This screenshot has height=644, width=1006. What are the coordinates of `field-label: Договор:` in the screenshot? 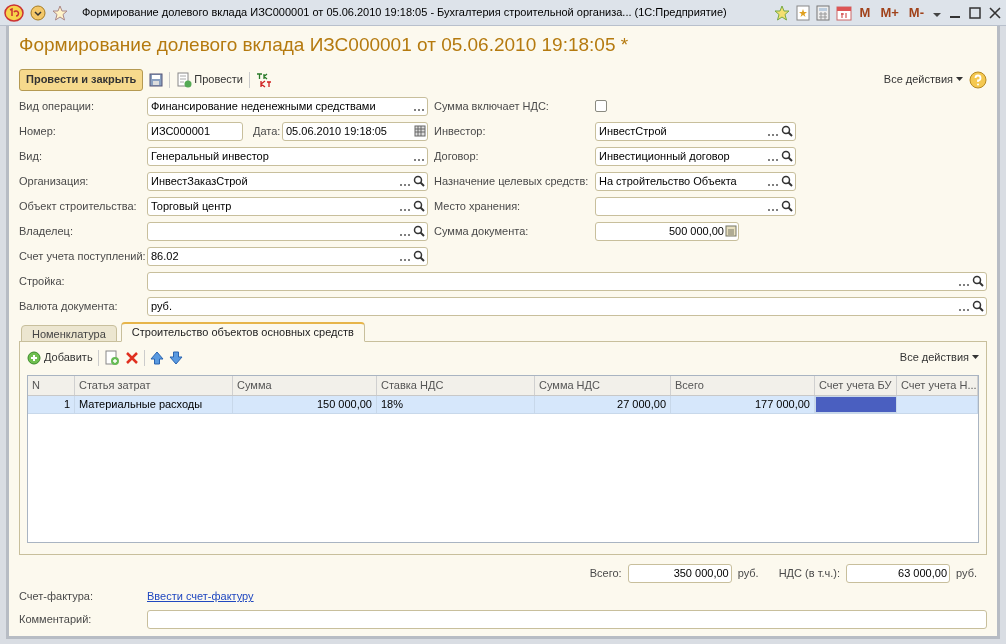 It's located at (457, 156).